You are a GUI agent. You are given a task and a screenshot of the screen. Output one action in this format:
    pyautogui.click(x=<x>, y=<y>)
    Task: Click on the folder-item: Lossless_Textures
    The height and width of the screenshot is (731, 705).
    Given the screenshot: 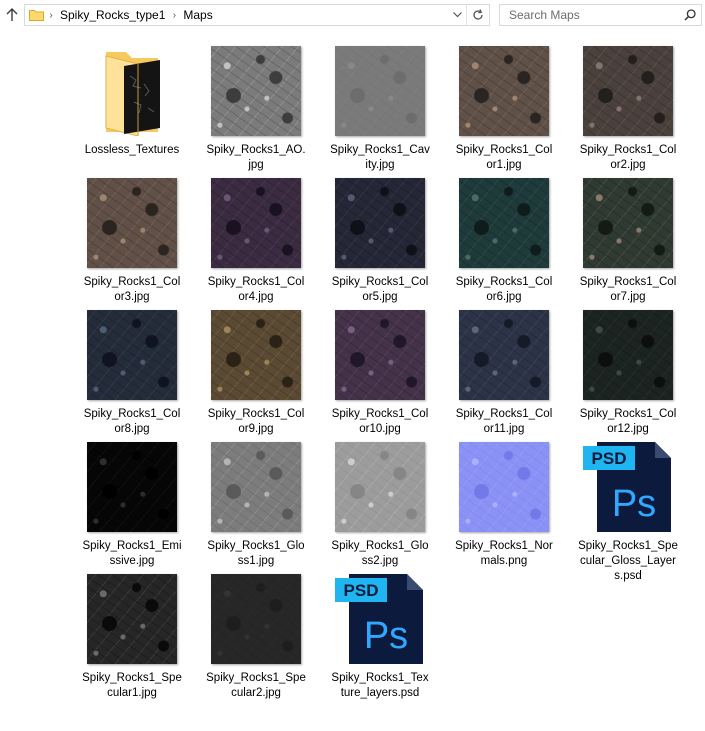 What is the action you would take?
    pyautogui.click(x=132, y=99)
    